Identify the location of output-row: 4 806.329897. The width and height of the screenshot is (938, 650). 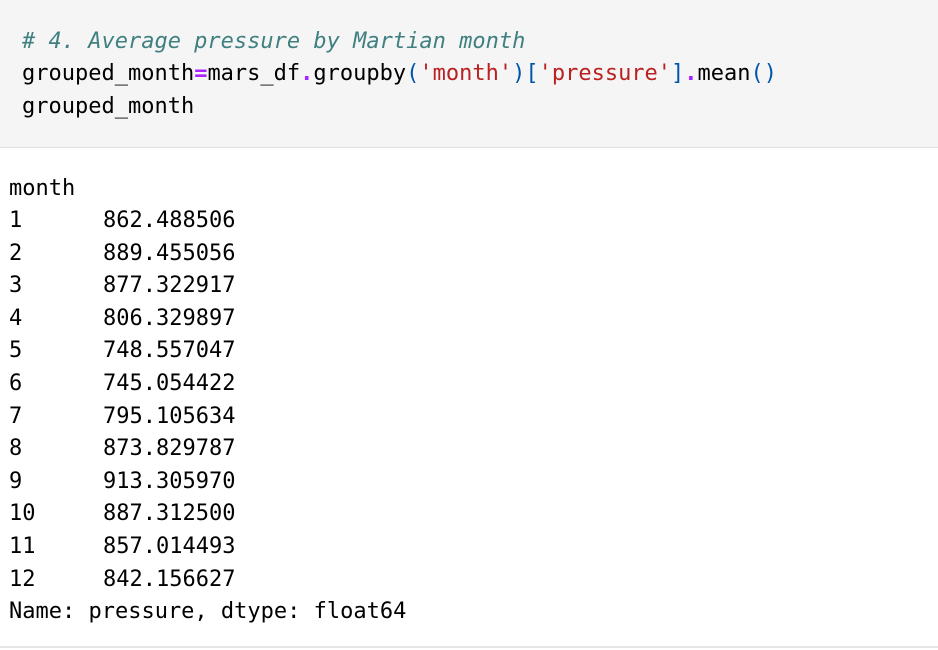
(122, 319).